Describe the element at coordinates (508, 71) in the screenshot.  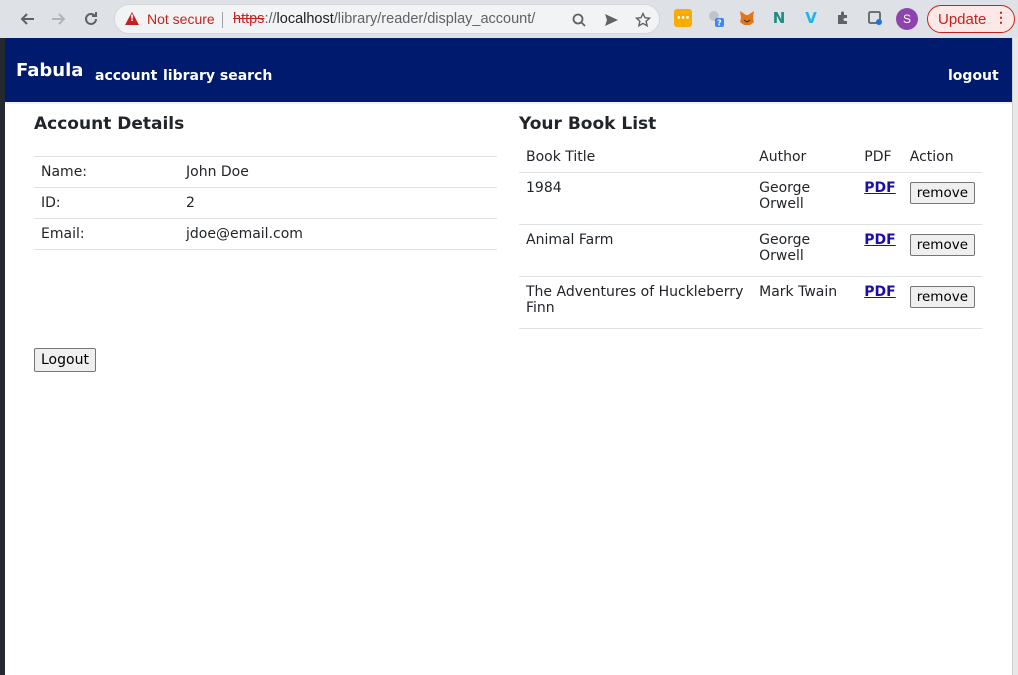
I see `app-navbar: Fabula account library search logout` at that location.